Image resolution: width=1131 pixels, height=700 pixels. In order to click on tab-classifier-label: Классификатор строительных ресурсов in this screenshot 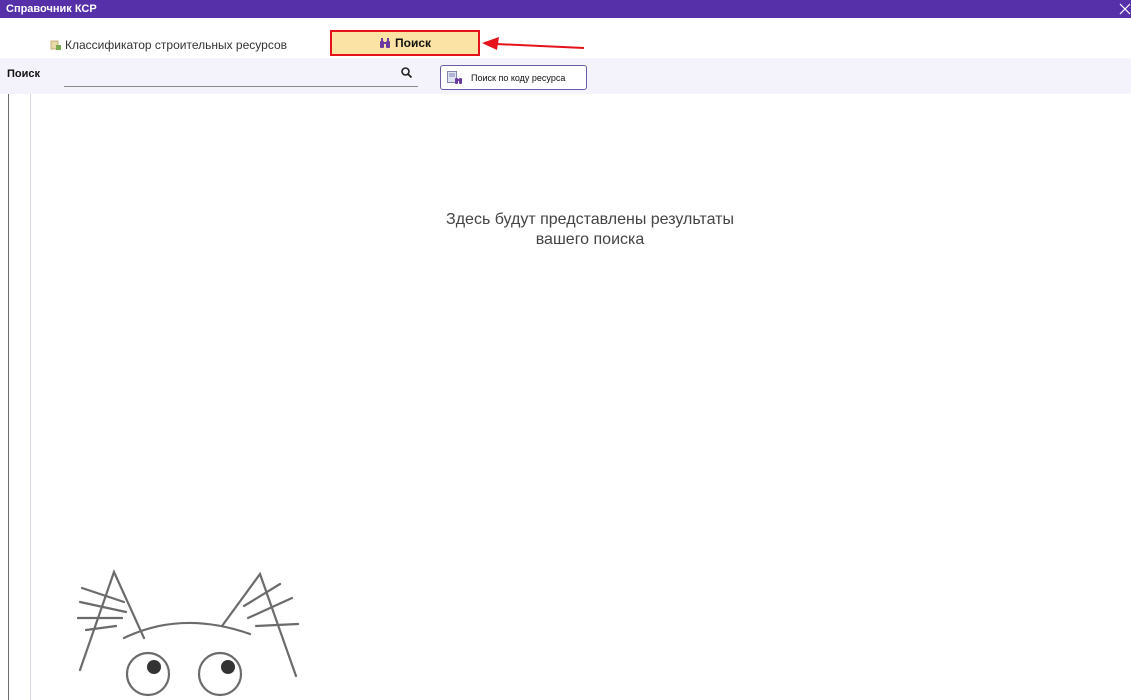, I will do `click(176, 45)`.